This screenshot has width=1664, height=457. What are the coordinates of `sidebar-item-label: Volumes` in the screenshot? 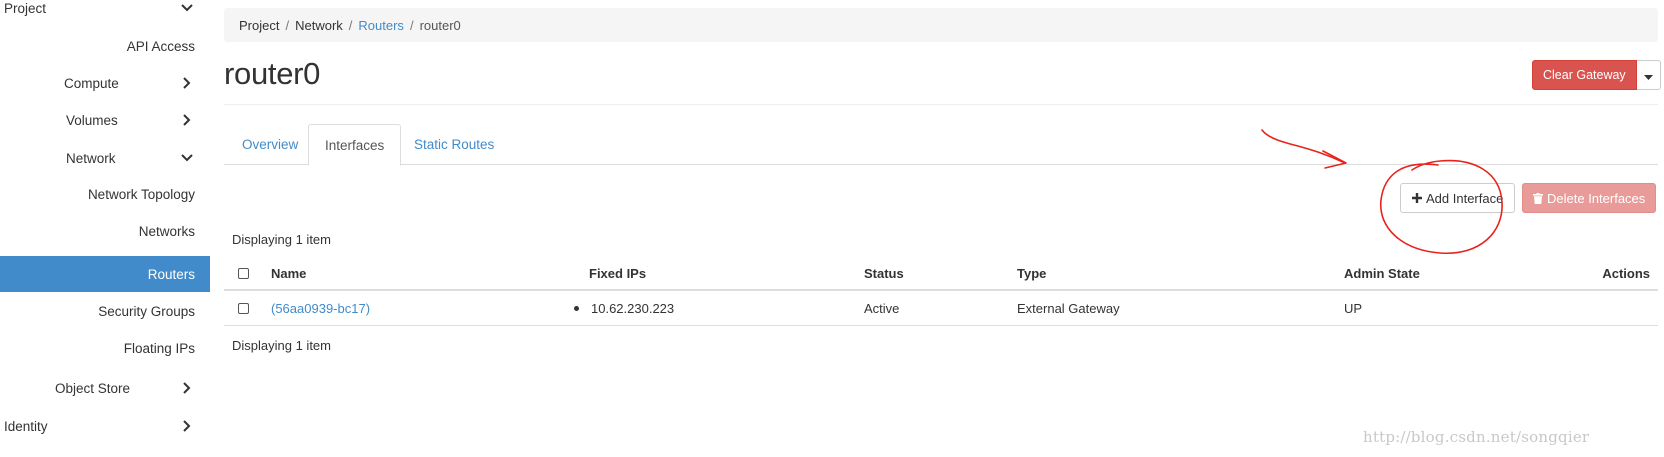 It's located at (92, 120).